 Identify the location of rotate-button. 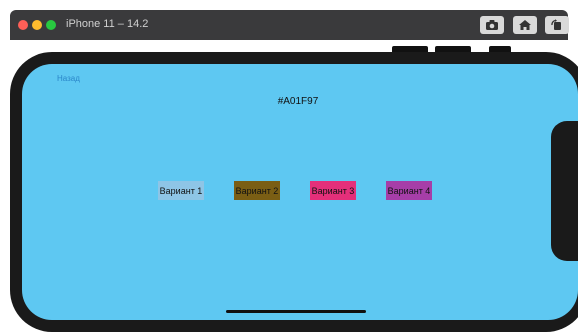
(557, 25).